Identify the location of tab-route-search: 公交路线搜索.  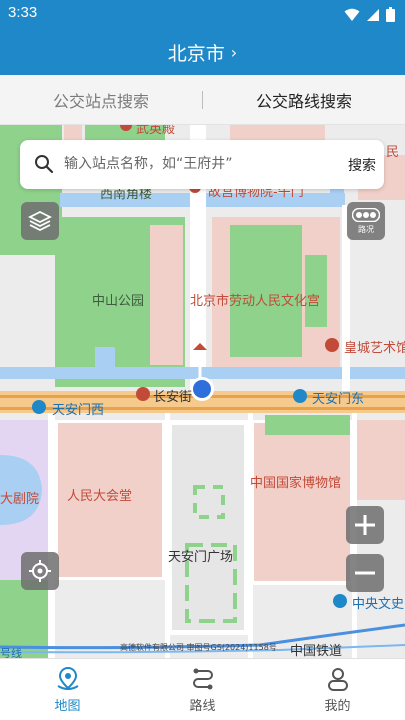
(304, 100).